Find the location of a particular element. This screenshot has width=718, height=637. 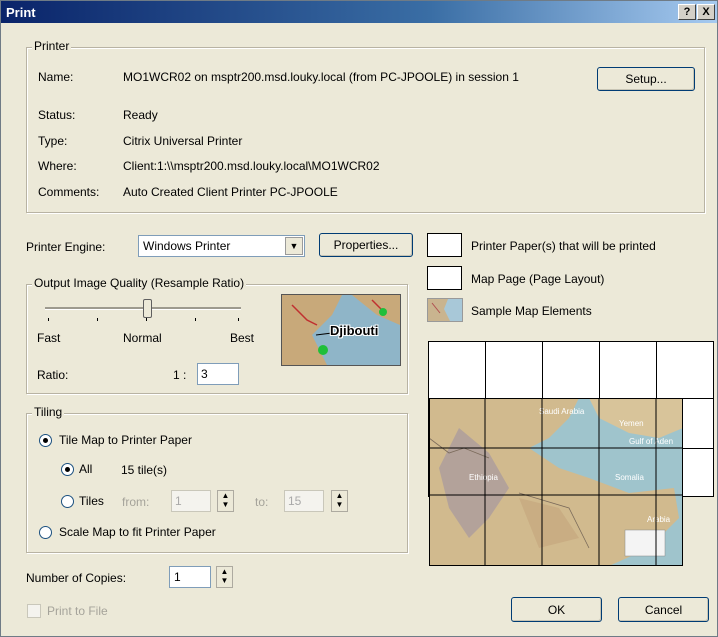

print-to-file-checkbox is located at coordinates (34, 611).